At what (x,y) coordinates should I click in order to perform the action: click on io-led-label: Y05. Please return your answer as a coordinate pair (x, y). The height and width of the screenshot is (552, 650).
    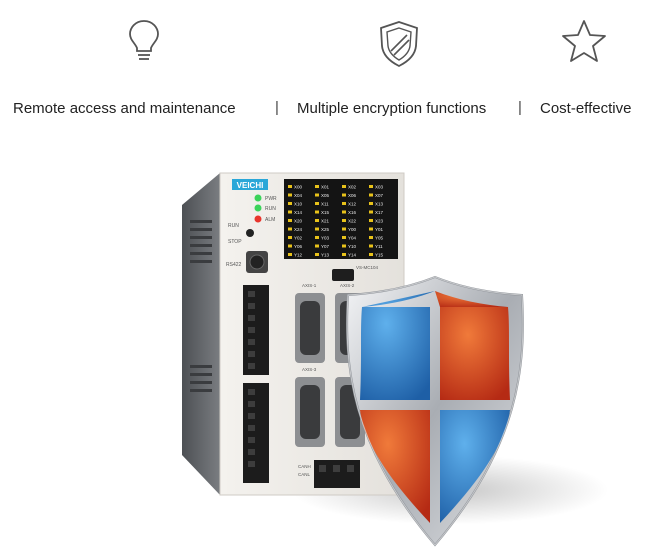
    Looking at the image, I should click on (379, 238).